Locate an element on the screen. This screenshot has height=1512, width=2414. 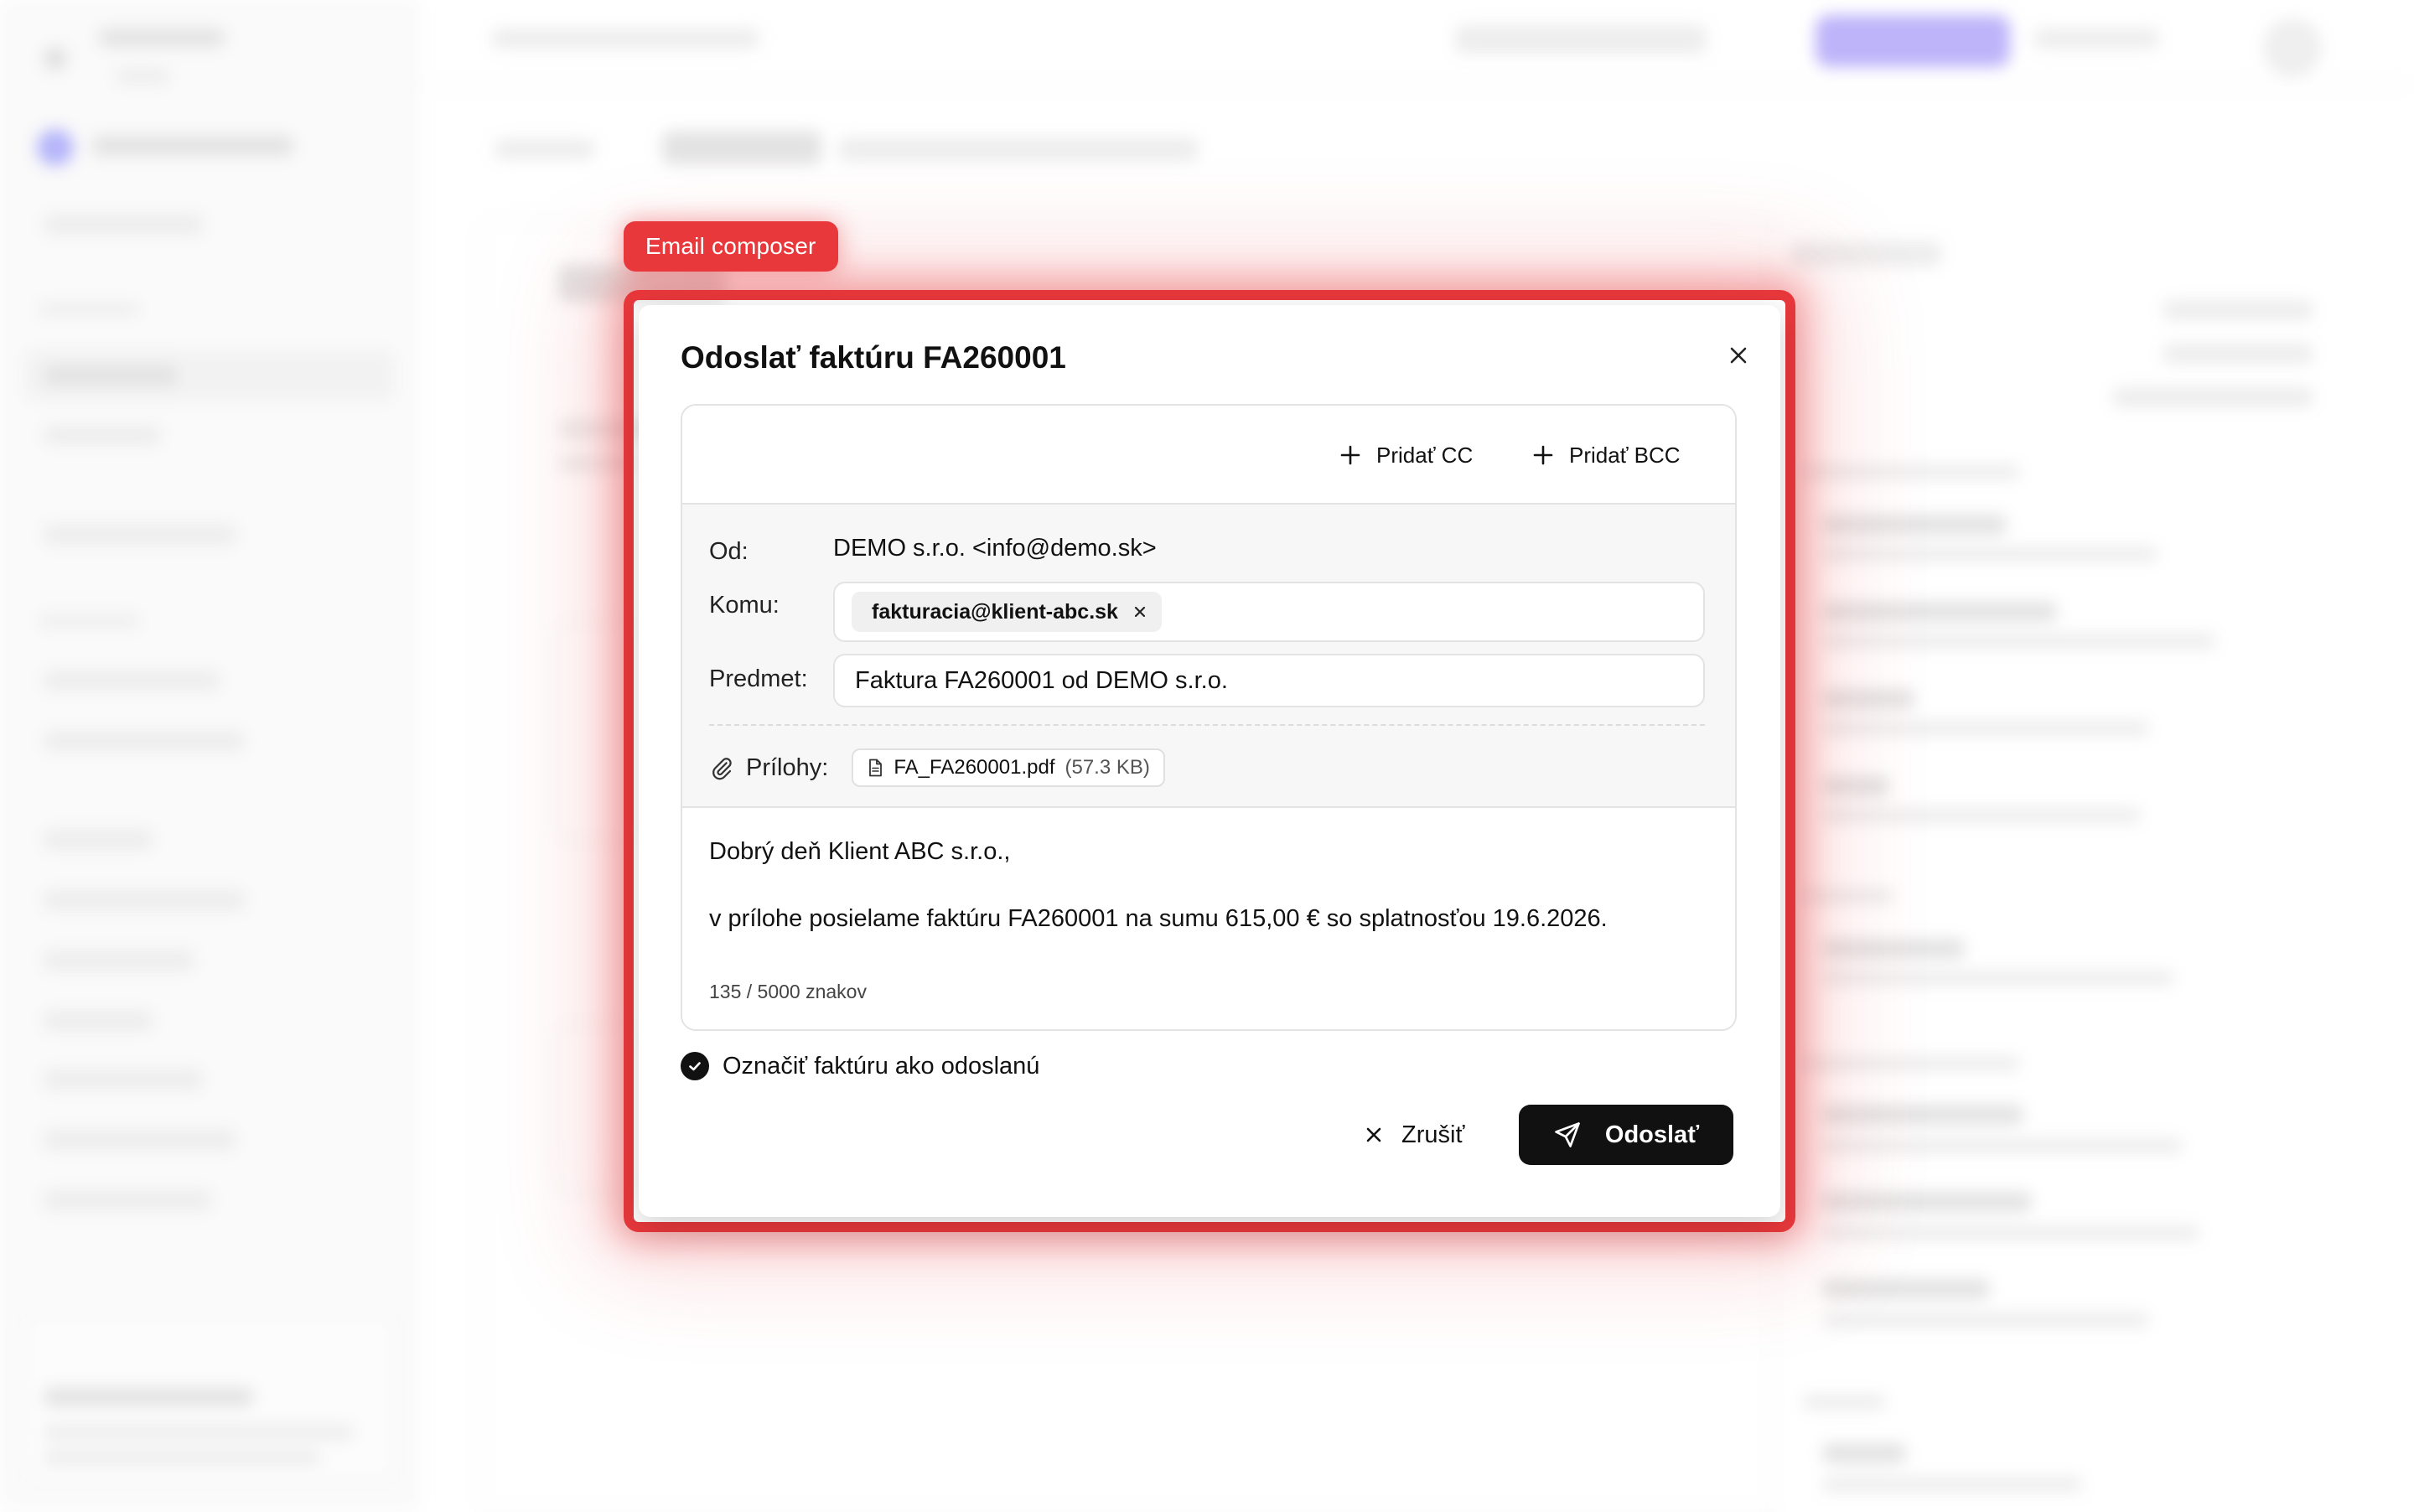
remove-recipient-button is located at coordinates (1140, 612).